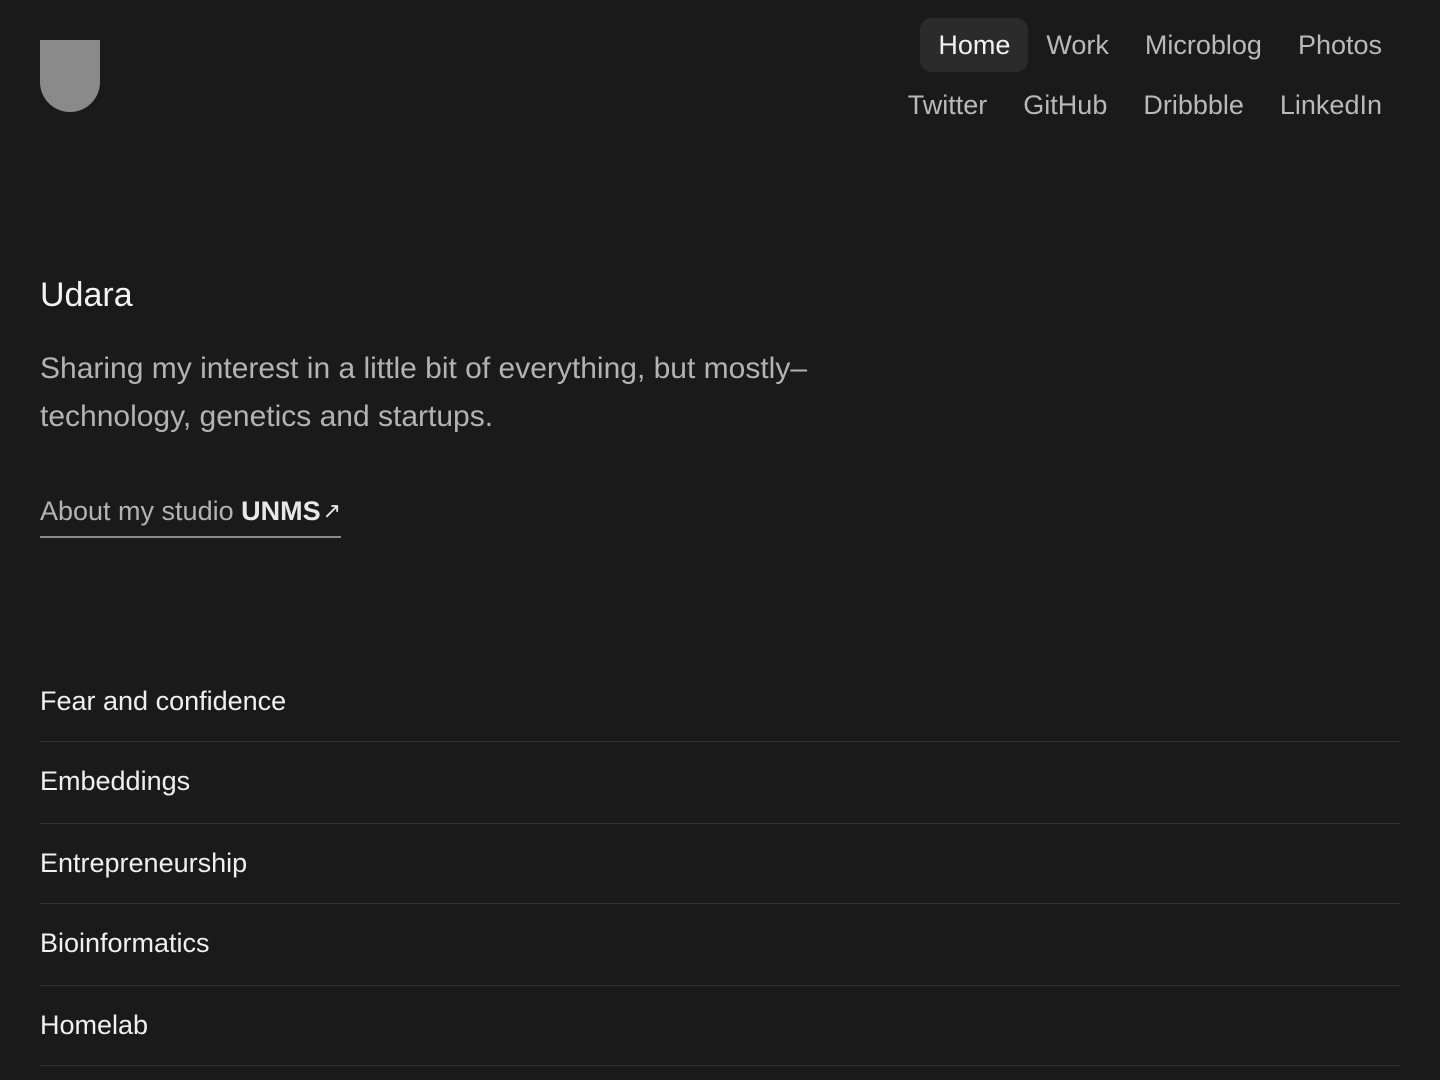 The image size is (1440, 1080). Describe the element at coordinates (1193, 105) in the screenshot. I see `nav-dribbble: Dribbble` at that location.